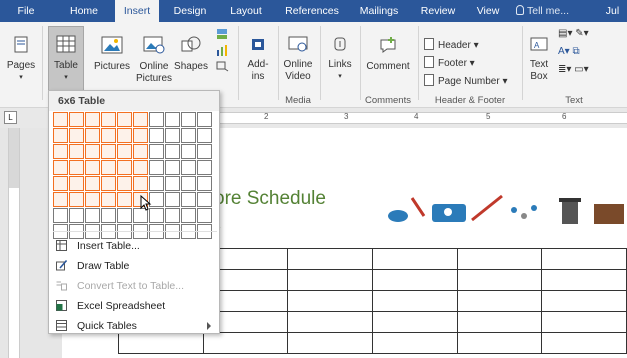  What do you see at coordinates (21, 60) in the screenshot?
I see `pages-button: Pages ▾` at bounding box center [21, 60].